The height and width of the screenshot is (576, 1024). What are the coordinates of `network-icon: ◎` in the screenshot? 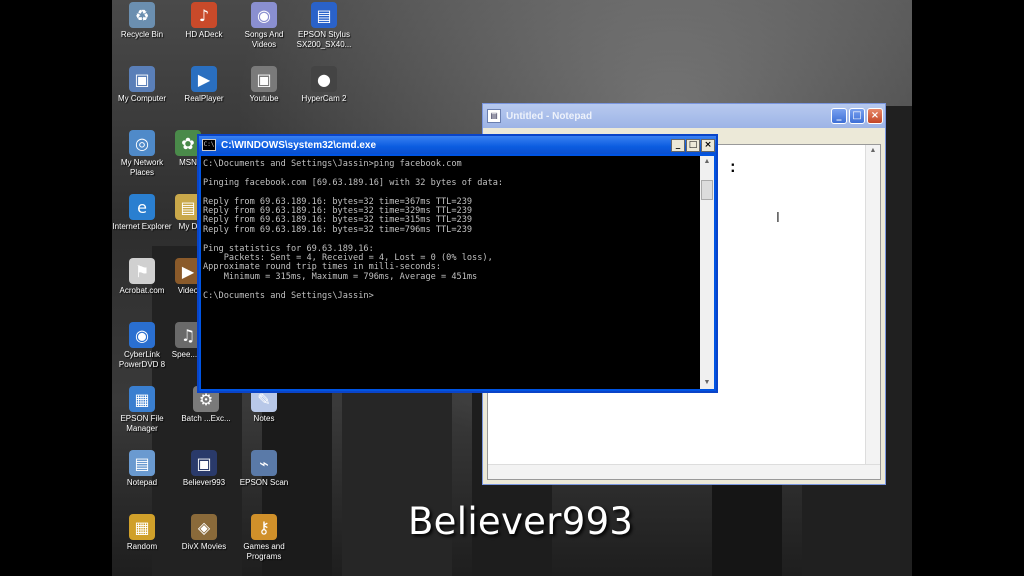 It's located at (142, 143).